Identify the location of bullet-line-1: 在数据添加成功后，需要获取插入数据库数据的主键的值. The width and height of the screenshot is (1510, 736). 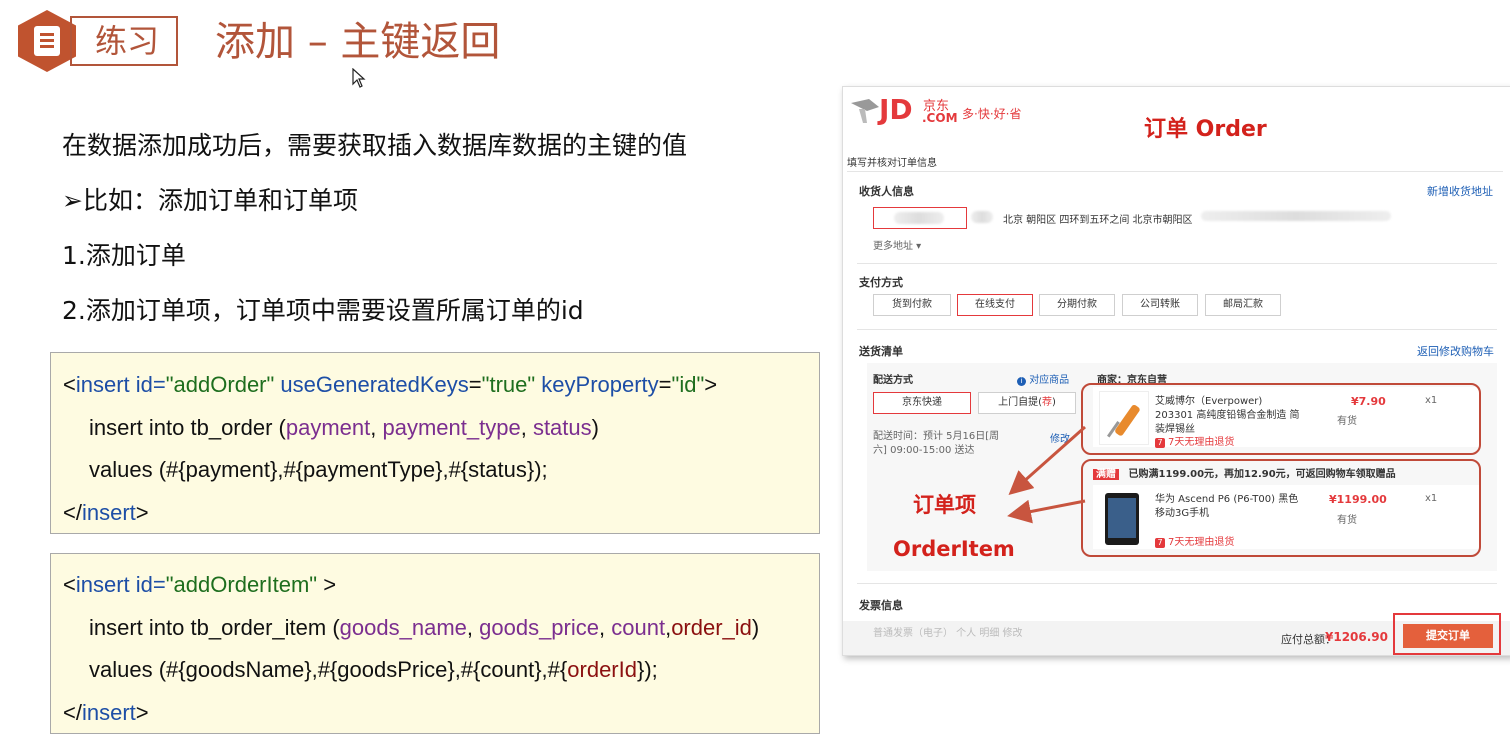
(375, 145).